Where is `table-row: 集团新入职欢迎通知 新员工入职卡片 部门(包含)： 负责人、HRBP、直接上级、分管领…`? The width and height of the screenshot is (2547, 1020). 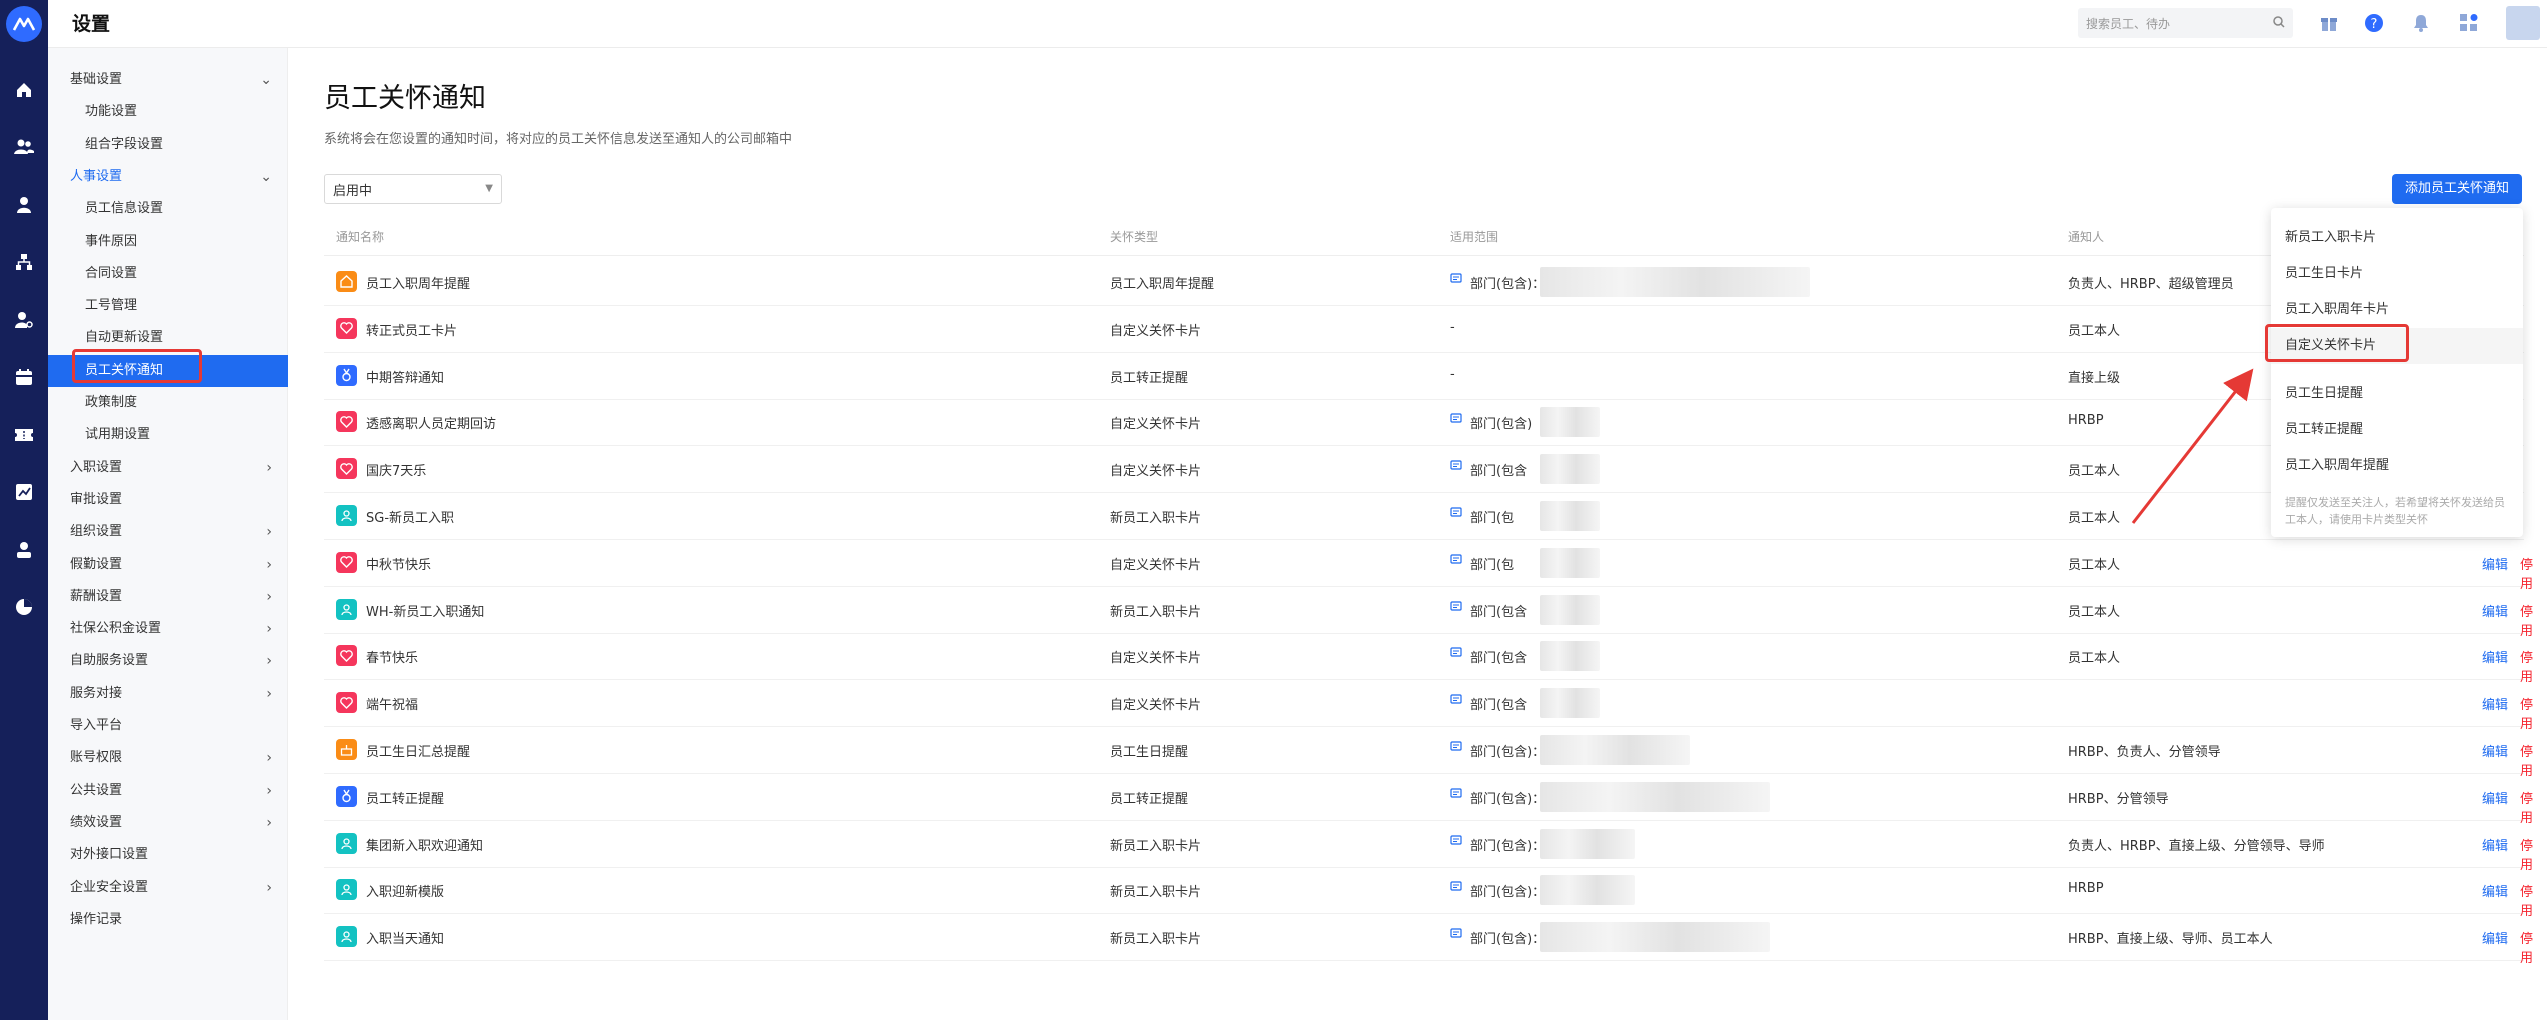 table-row: 集团新入职欢迎通知 新员工入职卡片 部门(包含)： 负责人、HRBP、直接上级、分管领… is located at coordinates (1428, 847).